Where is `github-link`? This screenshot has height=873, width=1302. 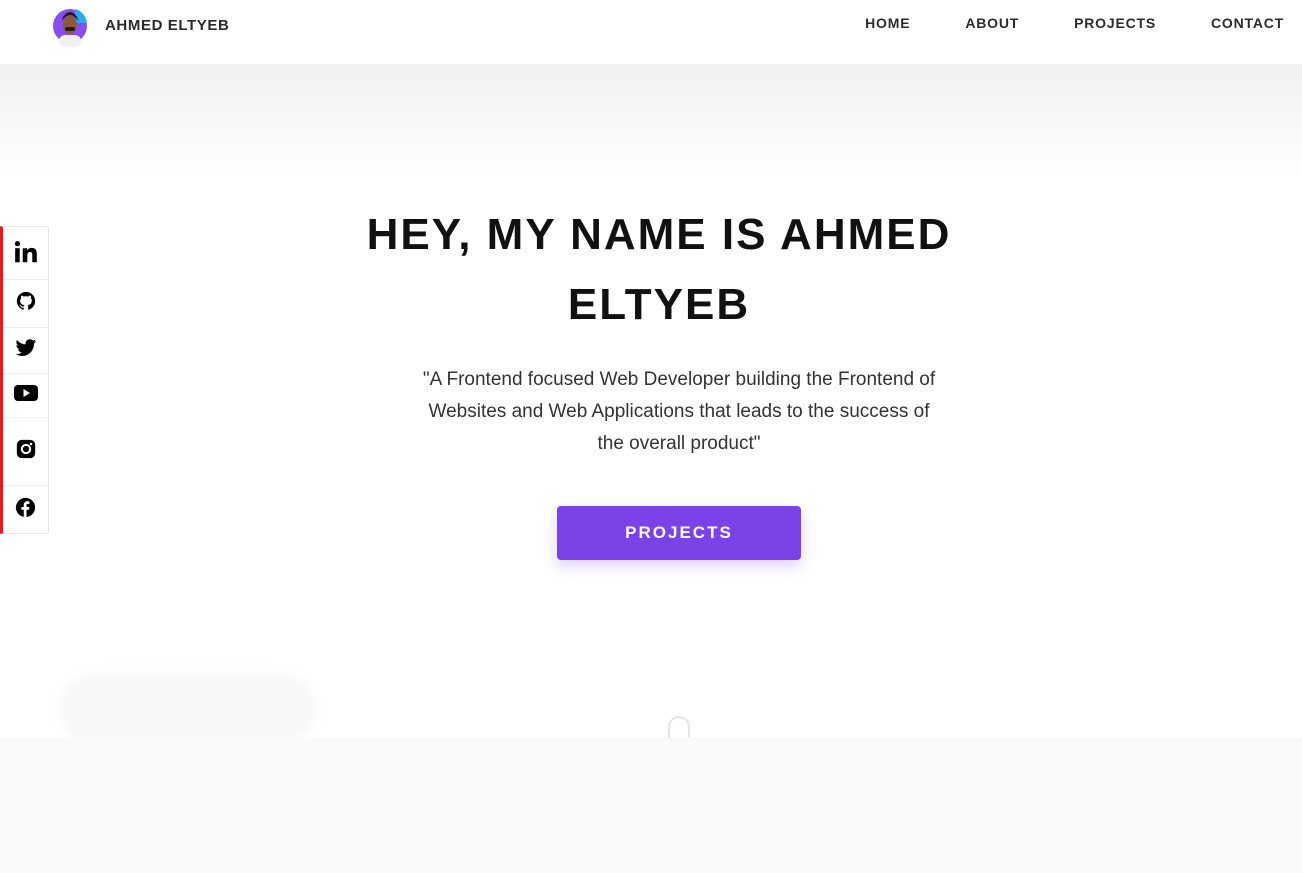 github-link is located at coordinates (25, 304).